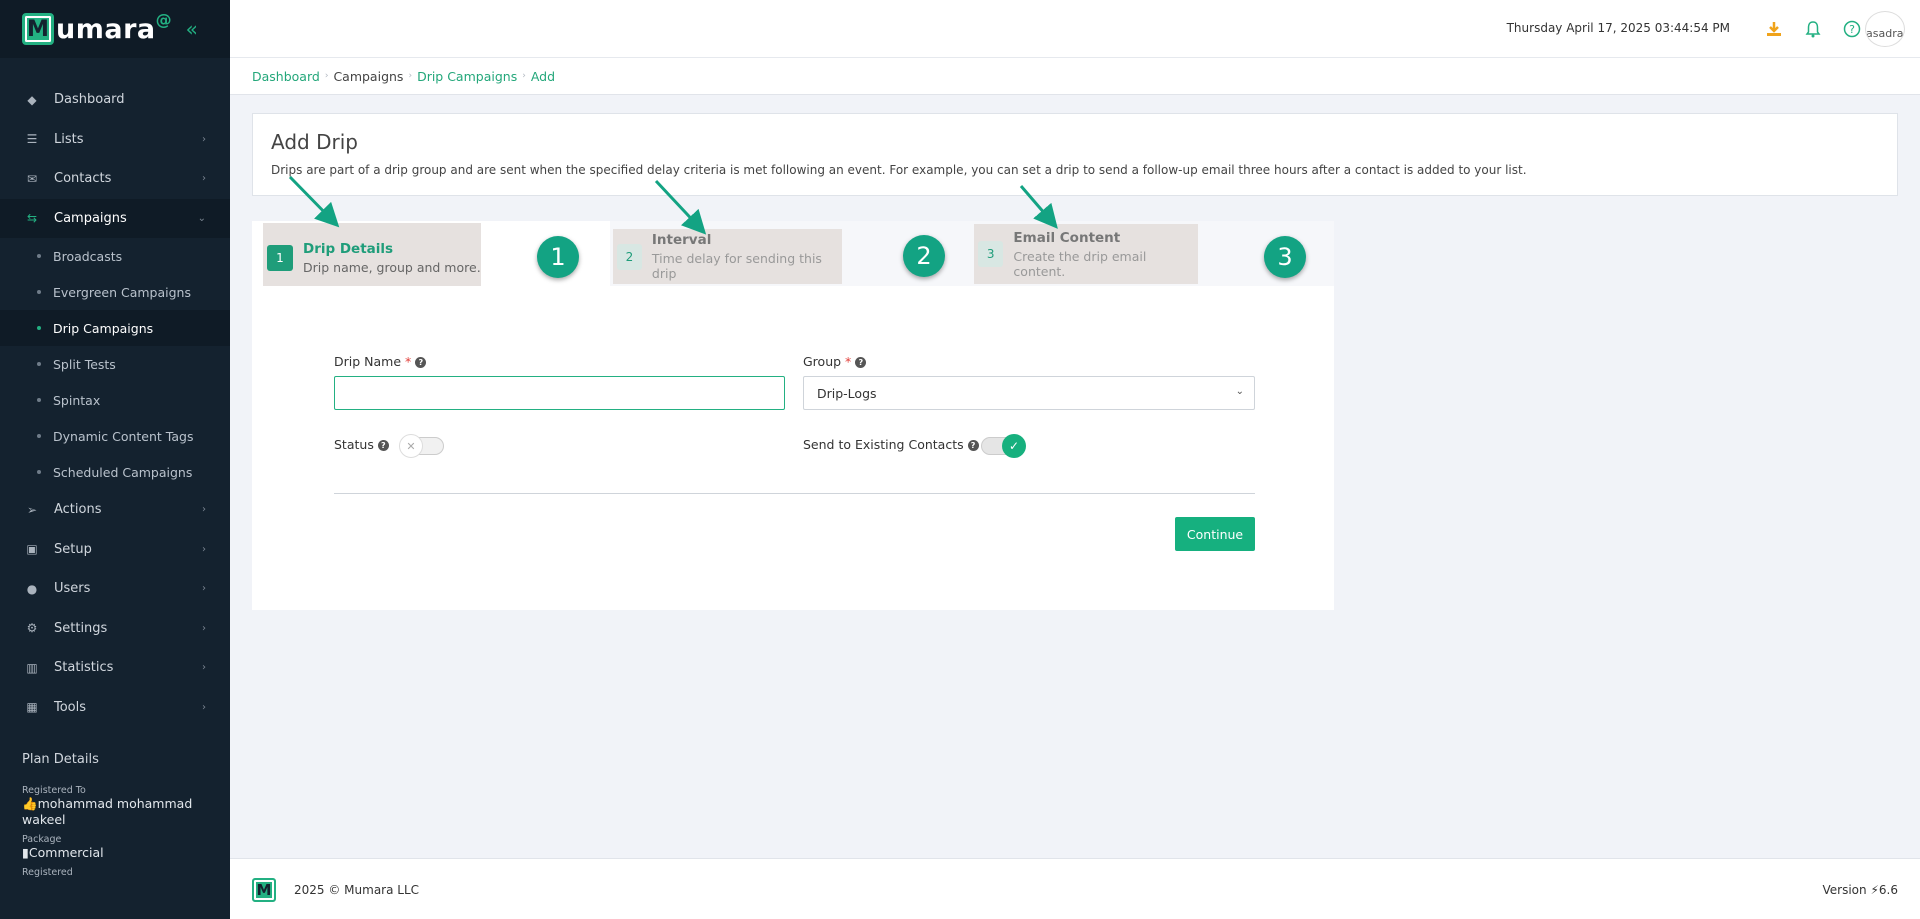 This screenshot has height=919, width=1920. Describe the element at coordinates (286, 76) in the screenshot. I see `breadcrumb-dashboard: Dashboard` at that location.